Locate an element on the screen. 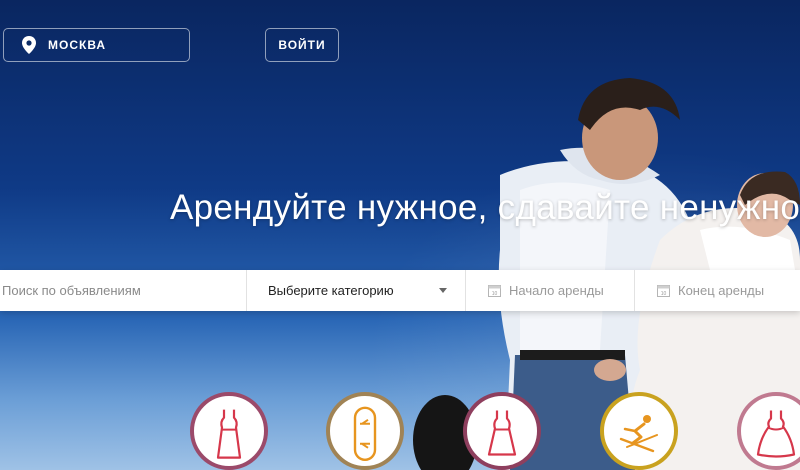 The image size is (800, 470). skier-icon is located at coordinates (638, 434).